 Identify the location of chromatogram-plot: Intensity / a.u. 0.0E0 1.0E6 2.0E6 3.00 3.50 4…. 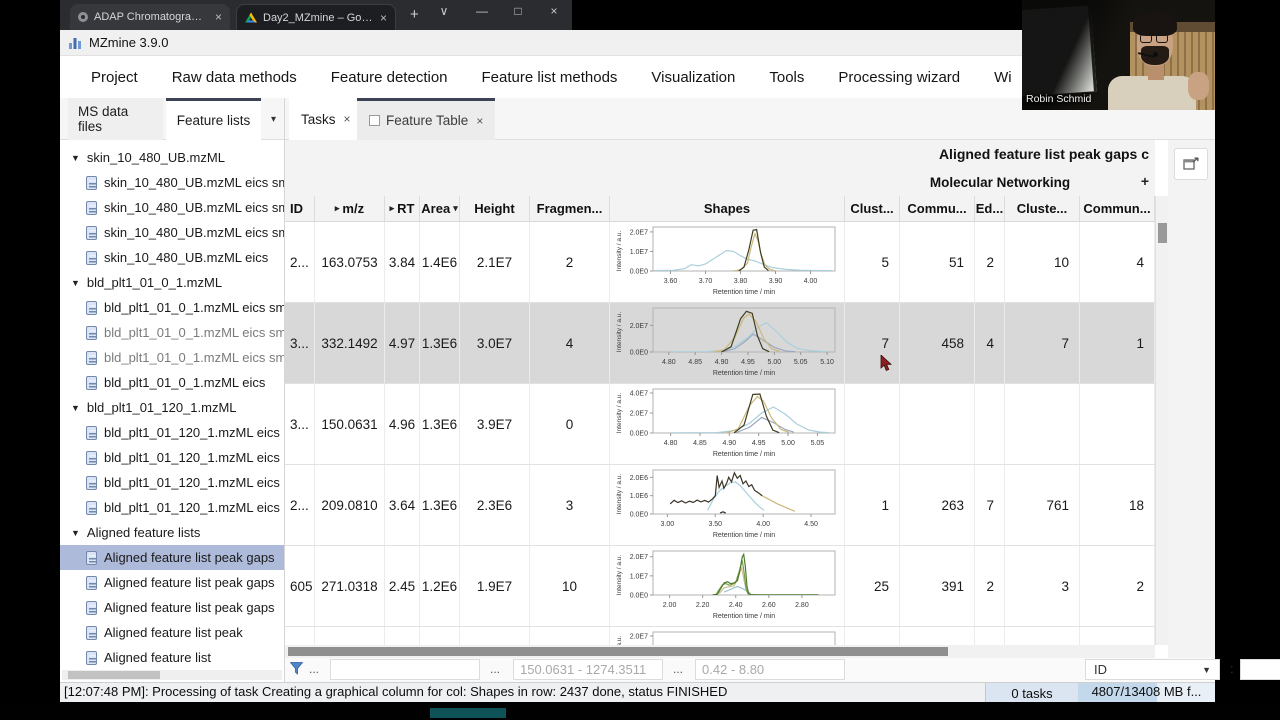
(727, 505).